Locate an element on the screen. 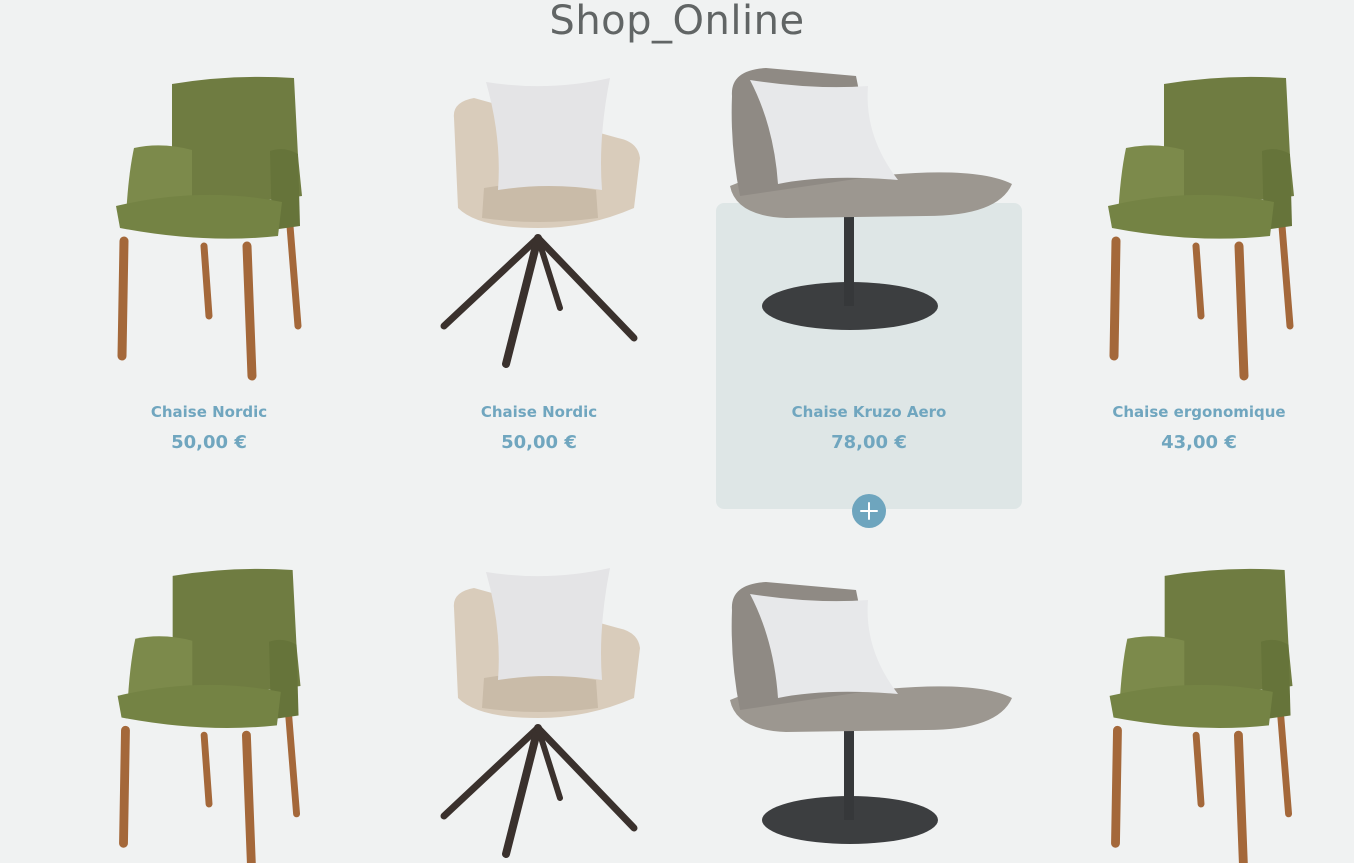  product-card: Chaise ergonomique 43,00 € is located at coordinates (1199, 285).